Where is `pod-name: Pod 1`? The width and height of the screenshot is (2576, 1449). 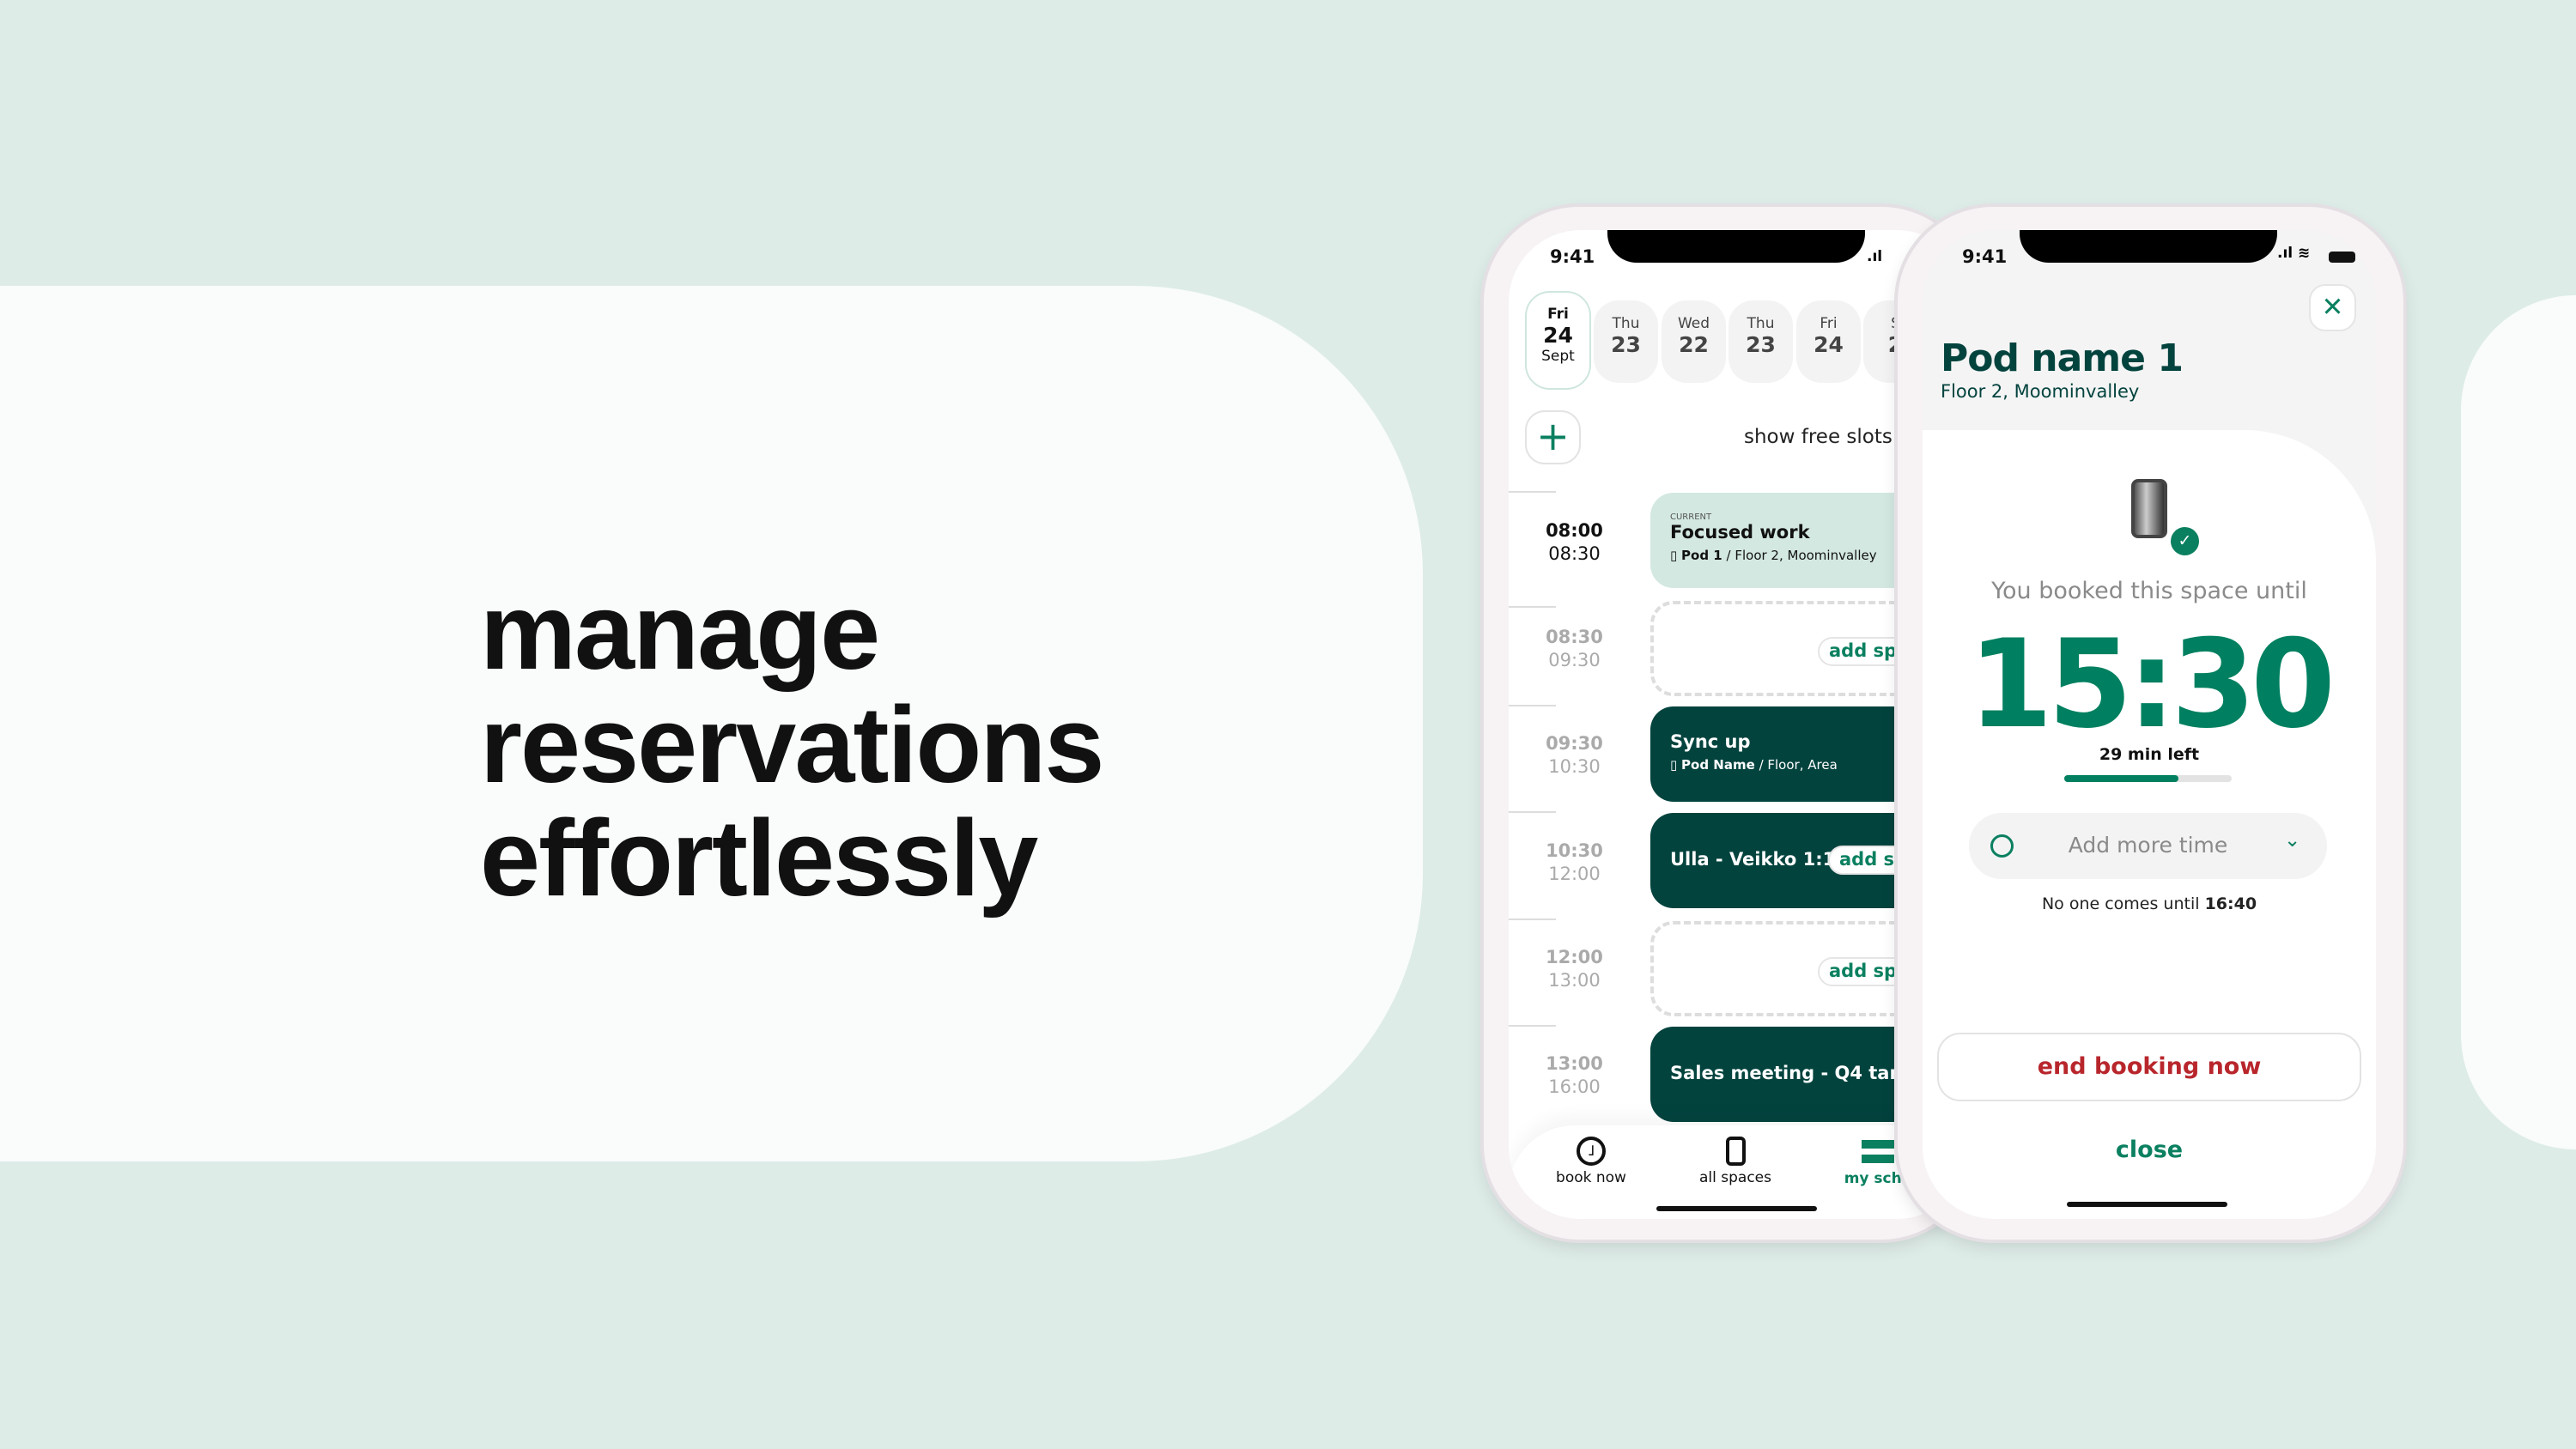
pod-name: Pod 1 is located at coordinates (1701, 555).